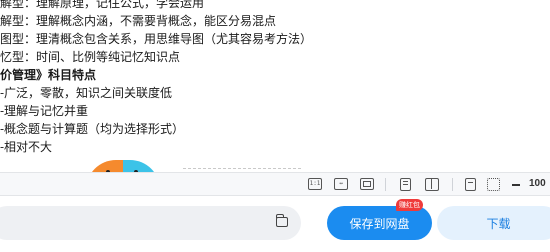 The image size is (550, 252). What do you see at coordinates (123, 166) in the screenshot?
I see `doc-illustration` at bounding box center [123, 166].